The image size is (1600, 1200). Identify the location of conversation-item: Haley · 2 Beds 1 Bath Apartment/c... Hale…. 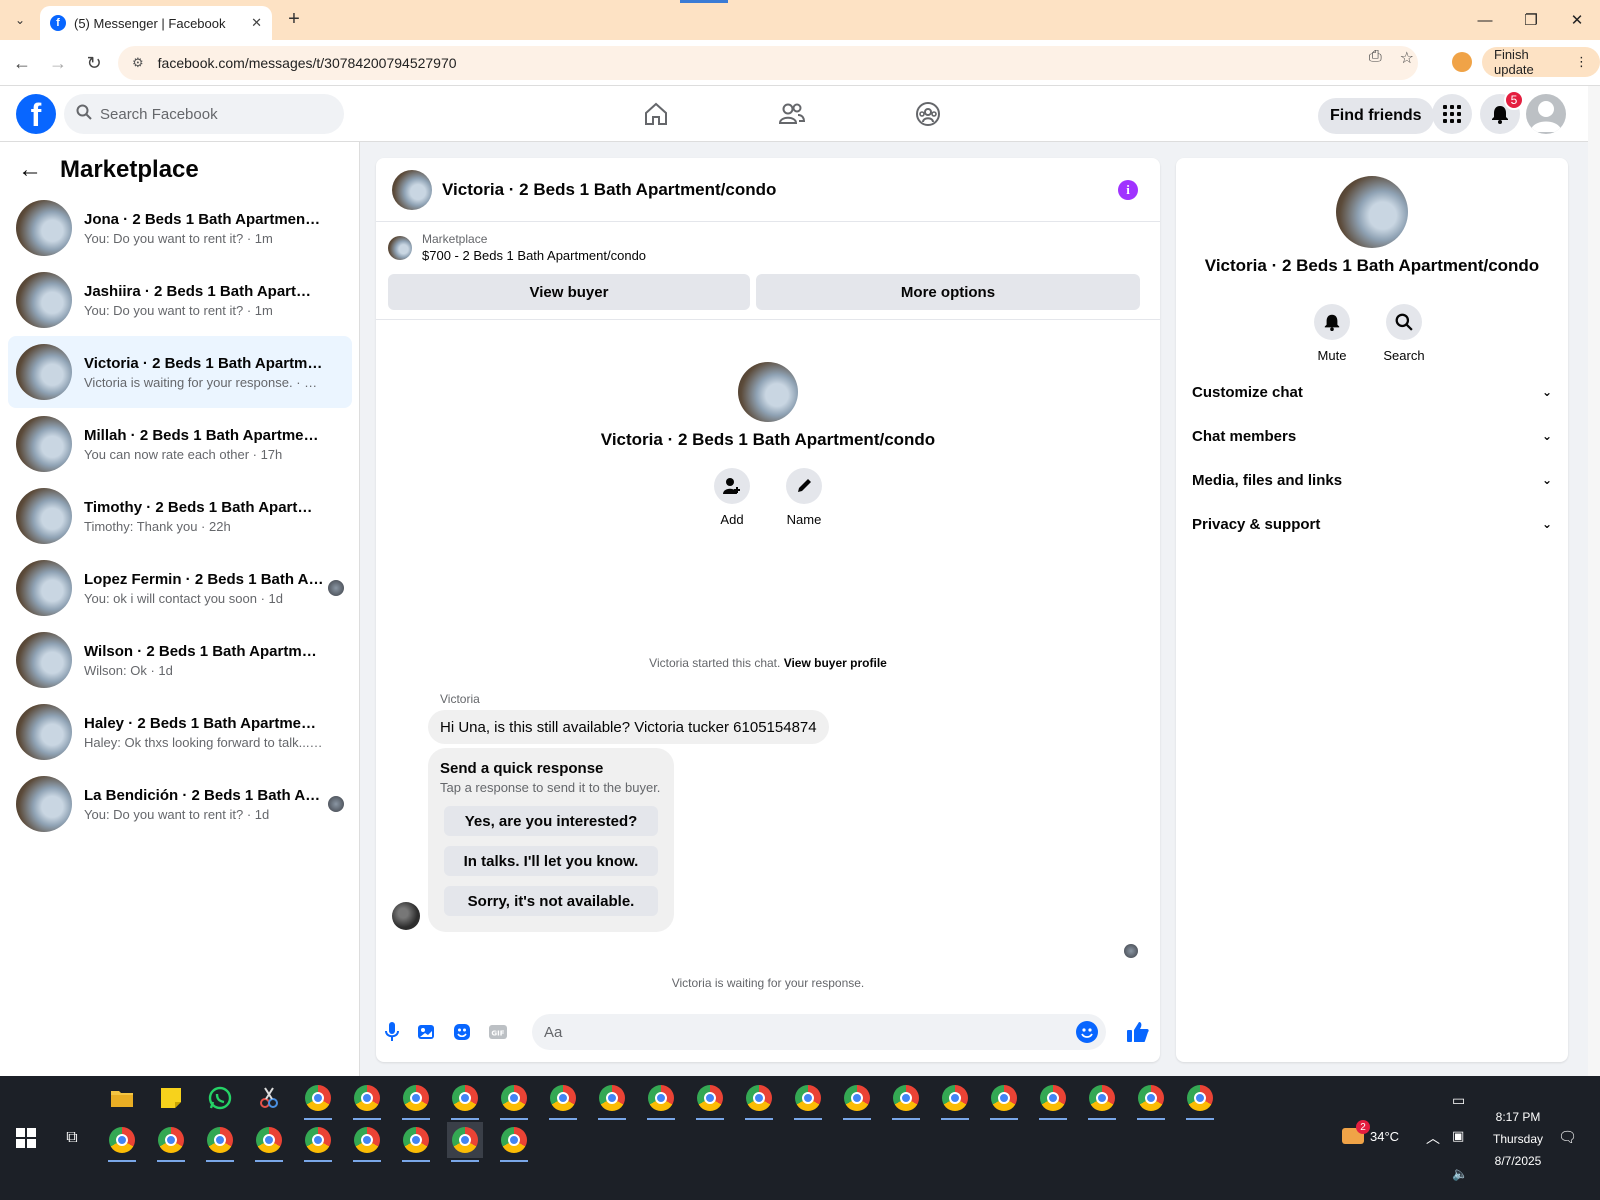
(180, 732).